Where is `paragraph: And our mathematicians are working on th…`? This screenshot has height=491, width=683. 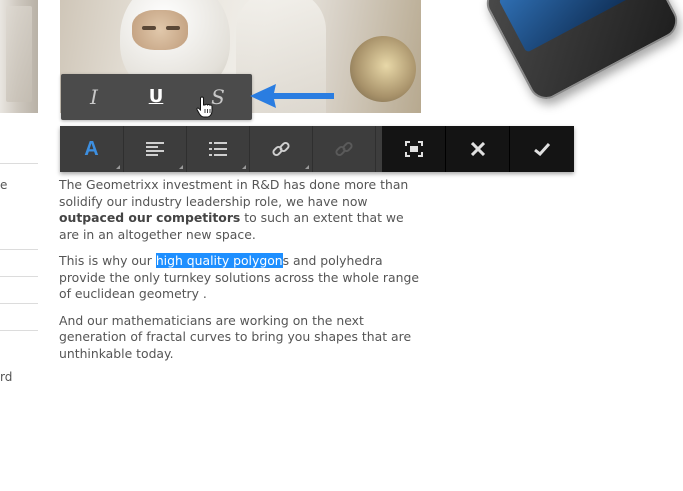
paragraph: And our mathematicians are working on th… is located at coordinates (235, 336).